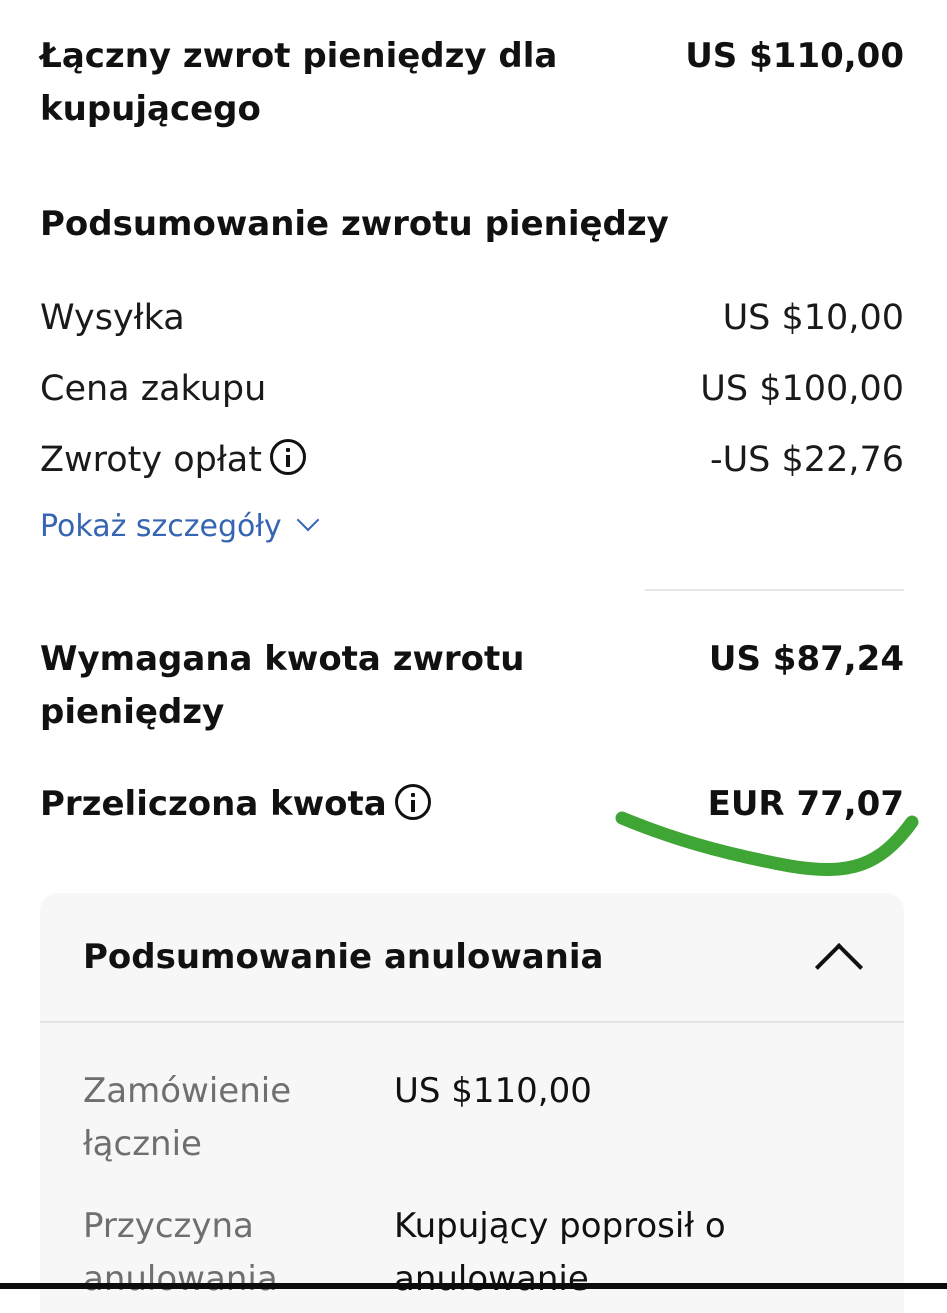 Image resolution: width=947 pixels, height=1313 pixels. Describe the element at coordinates (806, 659) in the screenshot. I see `required-amount-value: US $87,24` at that location.